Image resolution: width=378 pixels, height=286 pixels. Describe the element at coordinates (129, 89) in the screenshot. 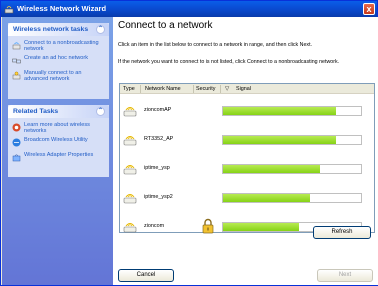

I see `column-type: Type` at that location.